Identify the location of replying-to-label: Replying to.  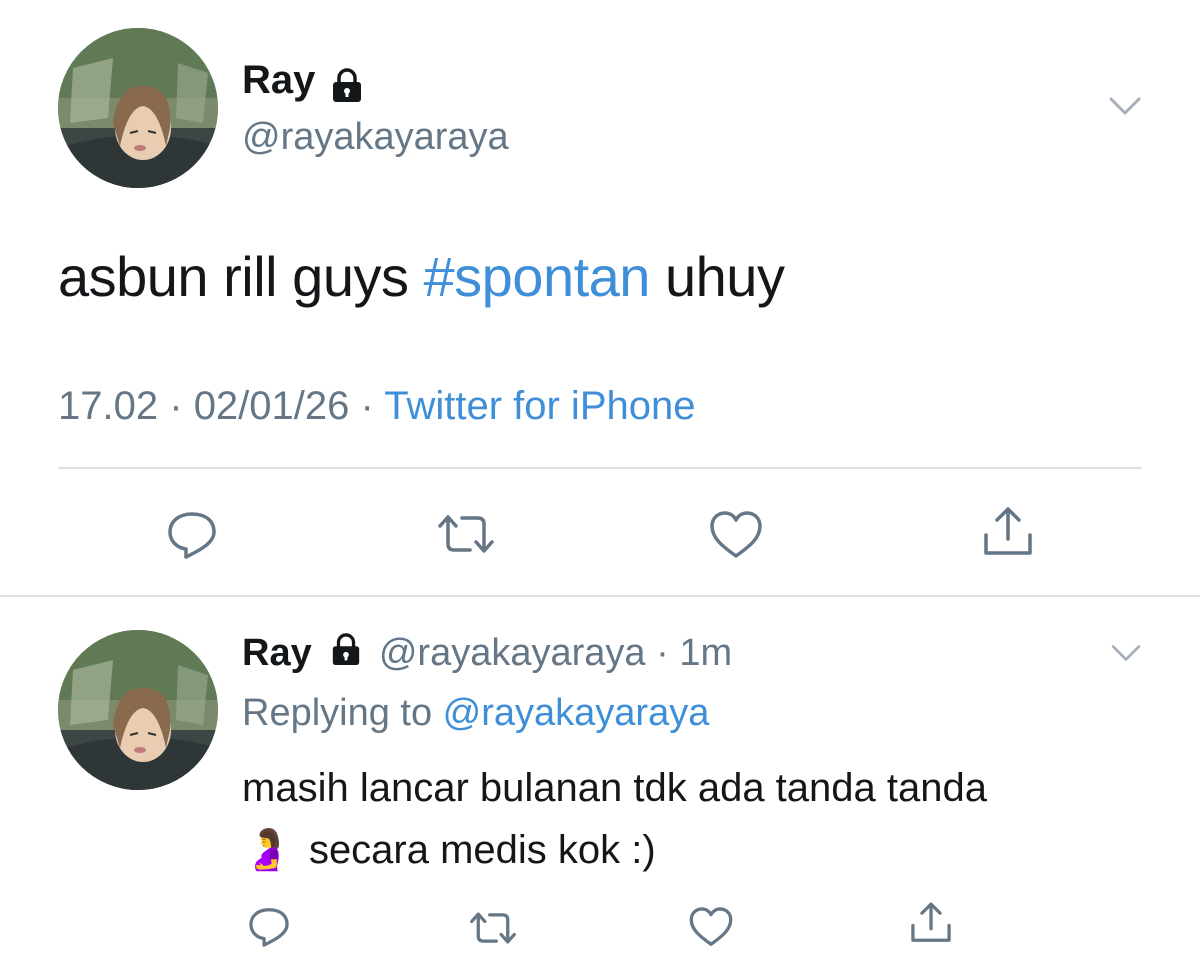
(342, 713).